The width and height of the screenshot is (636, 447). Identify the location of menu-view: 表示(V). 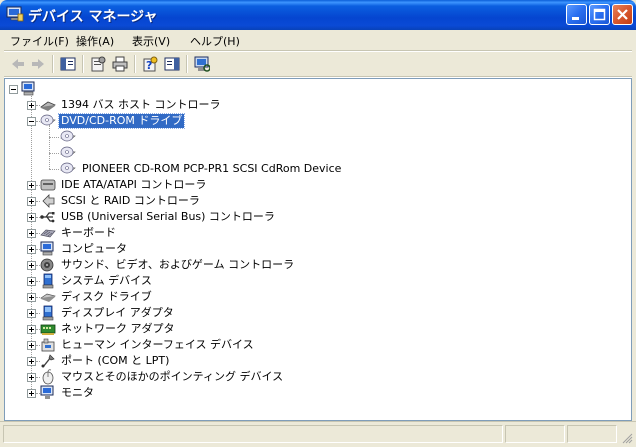
(151, 41).